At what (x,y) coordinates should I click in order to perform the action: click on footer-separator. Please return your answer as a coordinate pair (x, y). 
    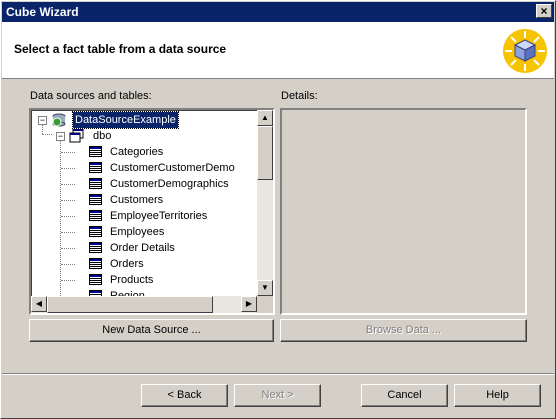
    Looking at the image, I should click on (278, 374).